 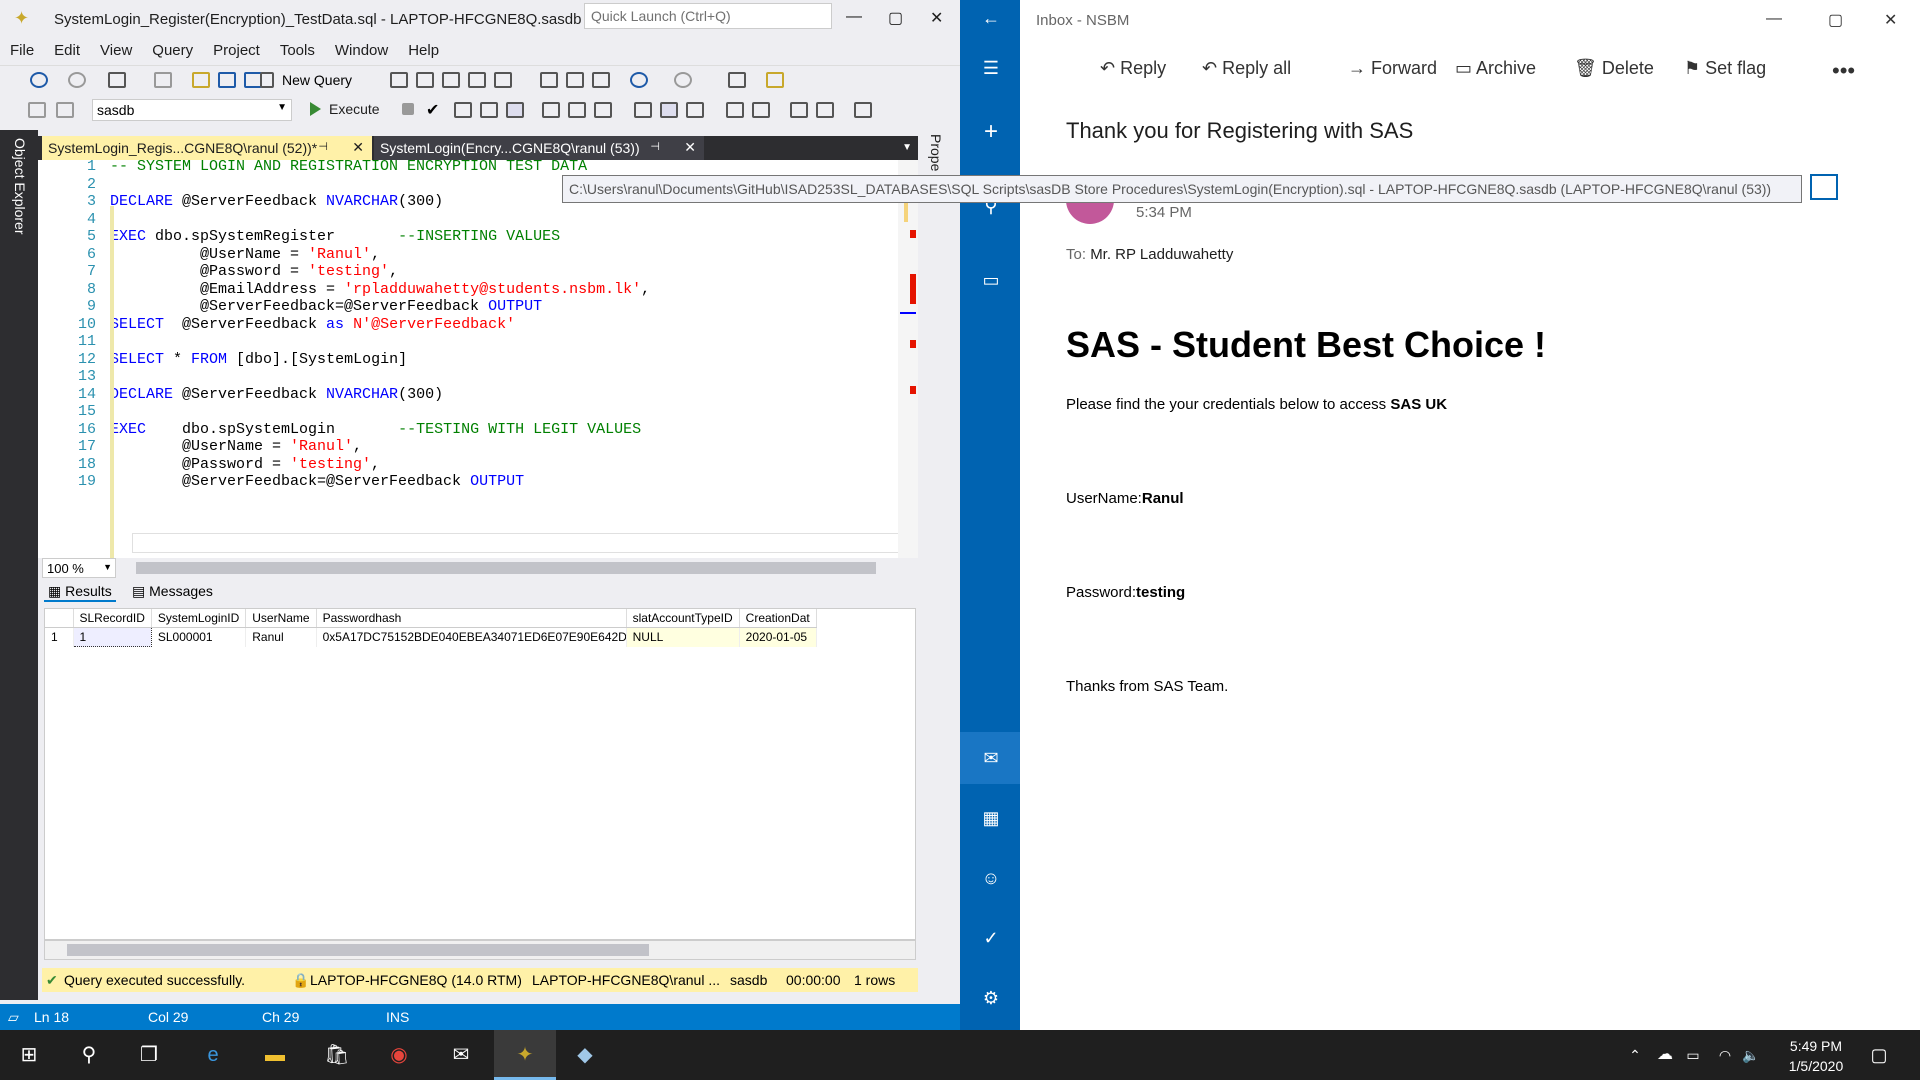 I want to click on tray-chevron-icon: ⌃, so click(x=1635, y=1055).